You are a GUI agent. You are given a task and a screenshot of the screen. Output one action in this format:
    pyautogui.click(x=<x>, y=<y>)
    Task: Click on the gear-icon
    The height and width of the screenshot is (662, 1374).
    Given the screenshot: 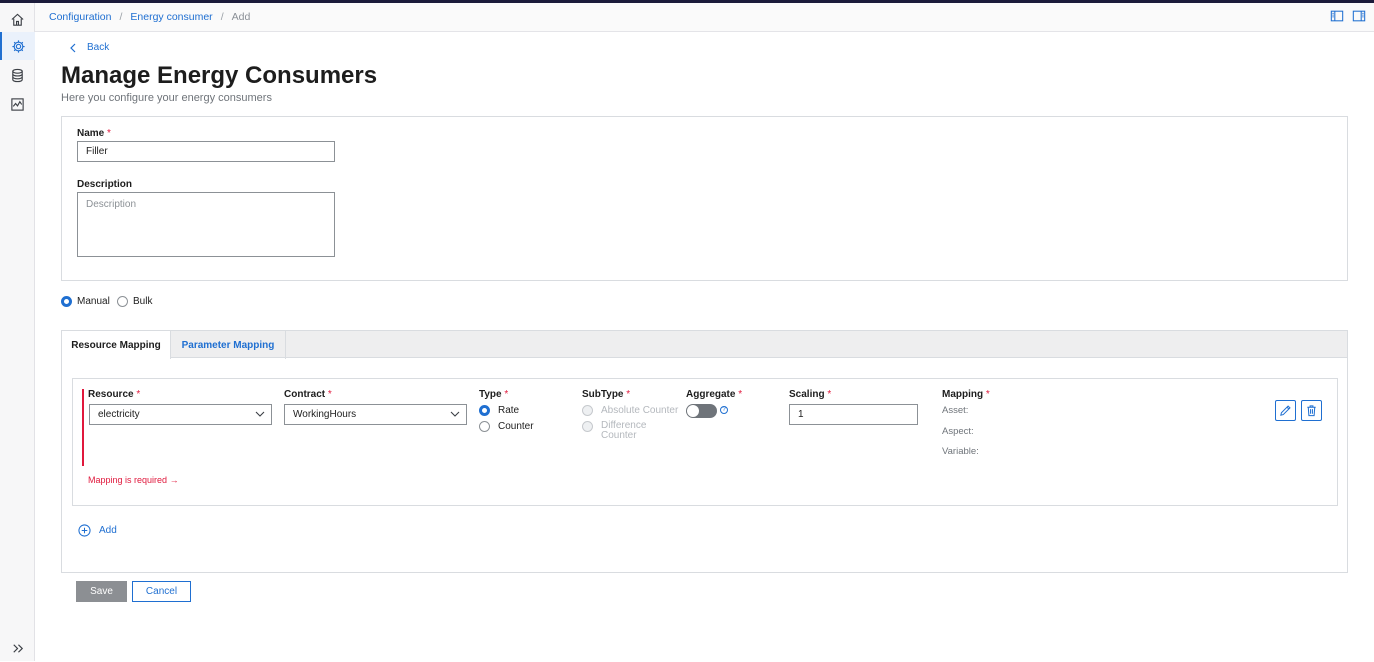 What is the action you would take?
    pyautogui.click(x=18, y=46)
    